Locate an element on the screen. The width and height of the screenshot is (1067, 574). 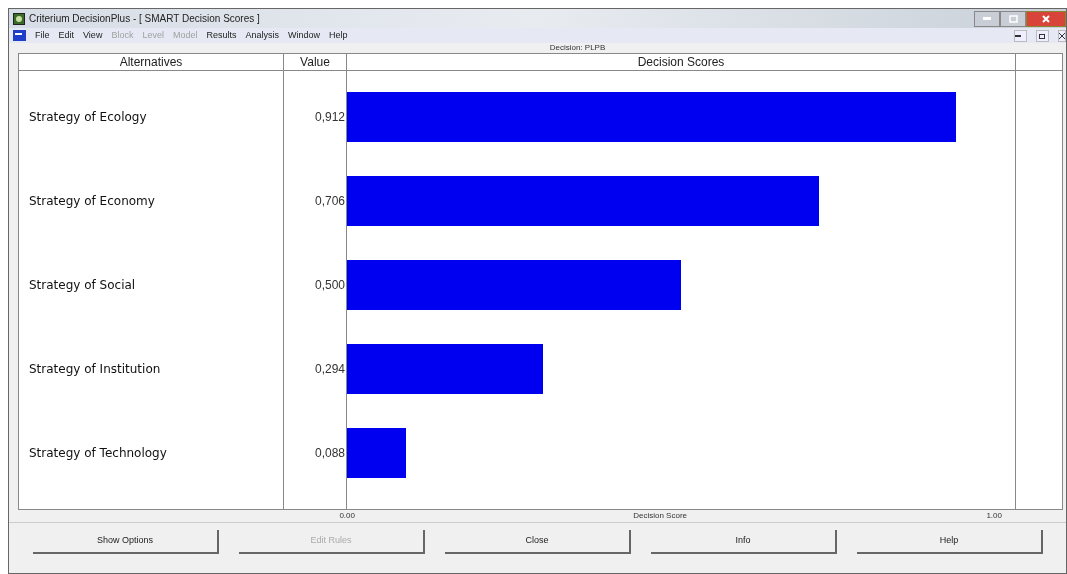
menu-item: Analysis is located at coordinates (262, 35).